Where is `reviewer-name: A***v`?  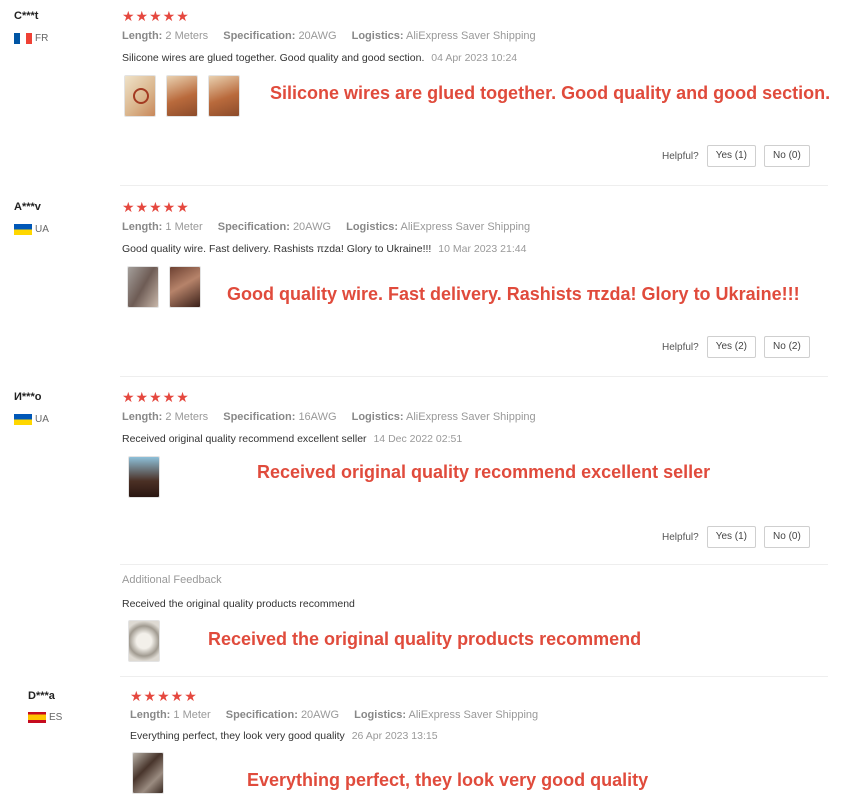 reviewer-name: A***v is located at coordinates (27, 207).